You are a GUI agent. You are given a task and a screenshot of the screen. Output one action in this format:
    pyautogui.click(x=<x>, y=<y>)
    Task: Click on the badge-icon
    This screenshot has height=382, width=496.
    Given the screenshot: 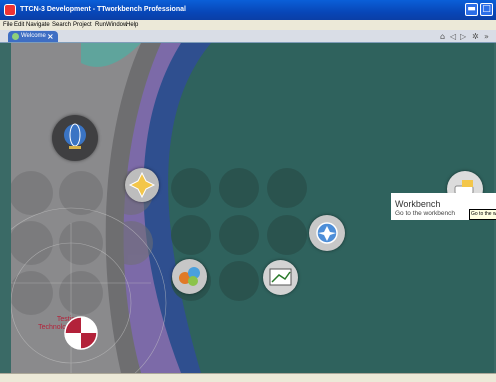 What is the action you would take?
    pyautogui.click(x=327, y=233)
    